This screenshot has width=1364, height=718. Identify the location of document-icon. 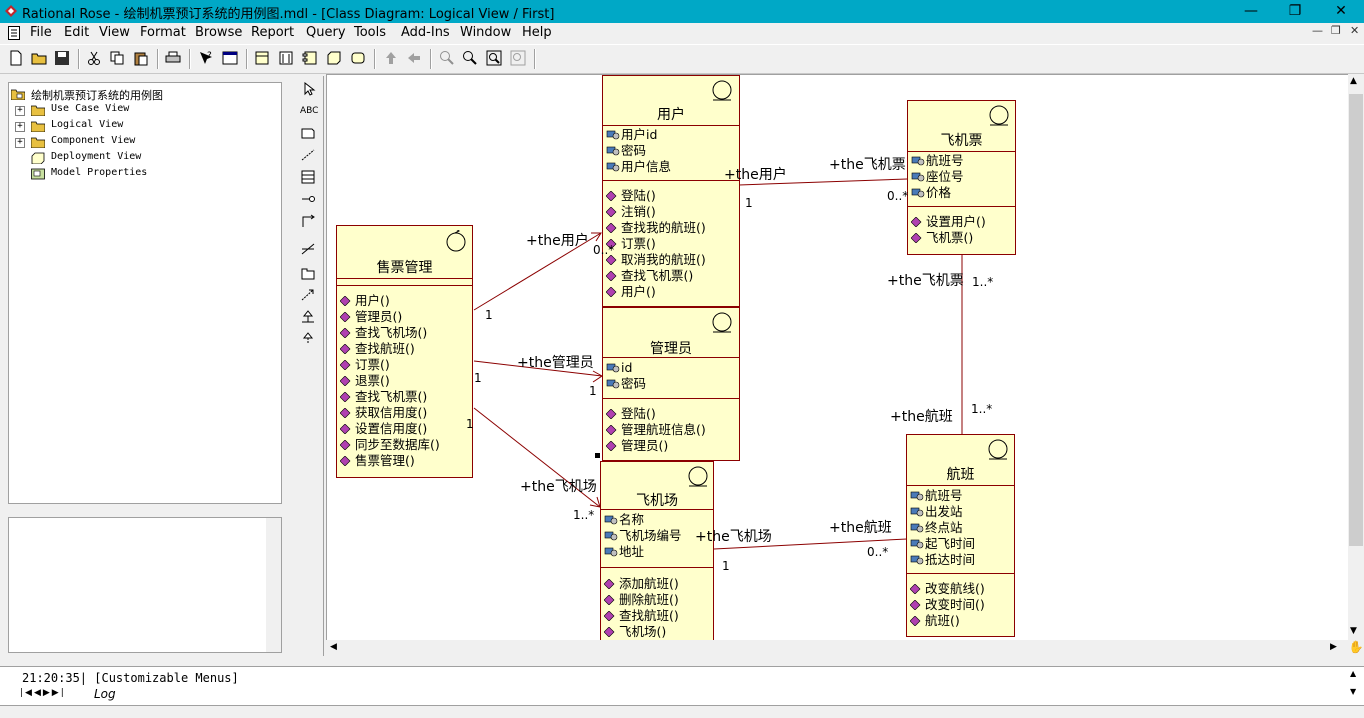
(14, 33).